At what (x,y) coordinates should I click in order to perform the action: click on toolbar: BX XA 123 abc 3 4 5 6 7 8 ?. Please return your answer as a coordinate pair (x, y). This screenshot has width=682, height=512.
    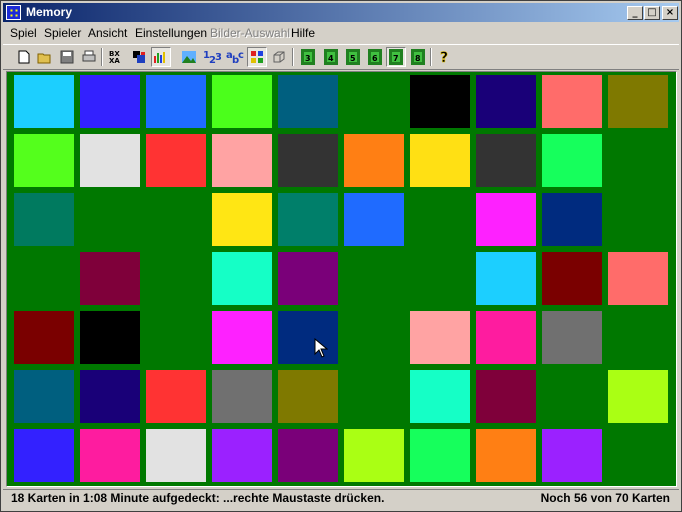
    Looking at the image, I should click on (341, 57).